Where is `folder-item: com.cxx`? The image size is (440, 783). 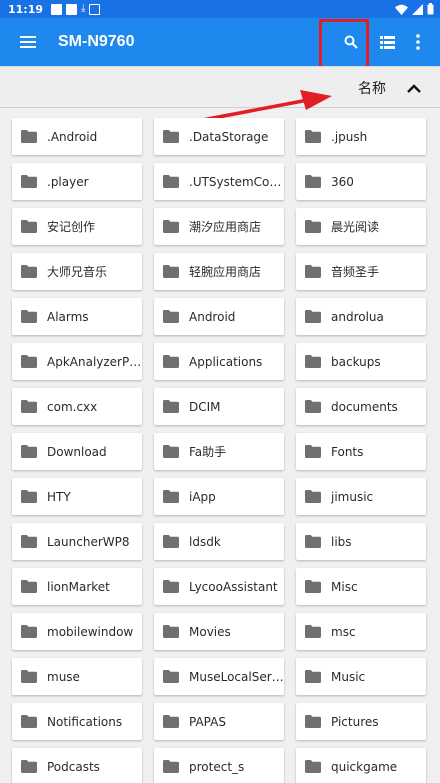
folder-item: com.cxx is located at coordinates (77, 406).